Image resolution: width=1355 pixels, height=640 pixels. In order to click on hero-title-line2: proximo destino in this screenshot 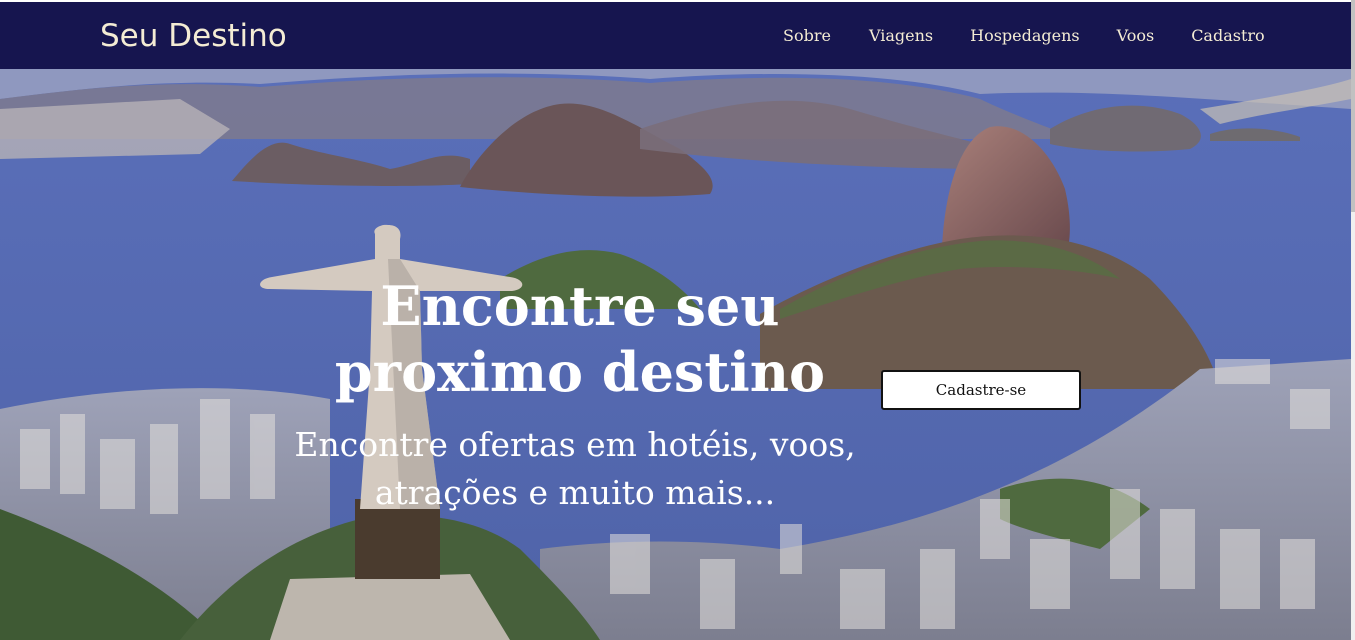, I will do `click(580, 372)`.